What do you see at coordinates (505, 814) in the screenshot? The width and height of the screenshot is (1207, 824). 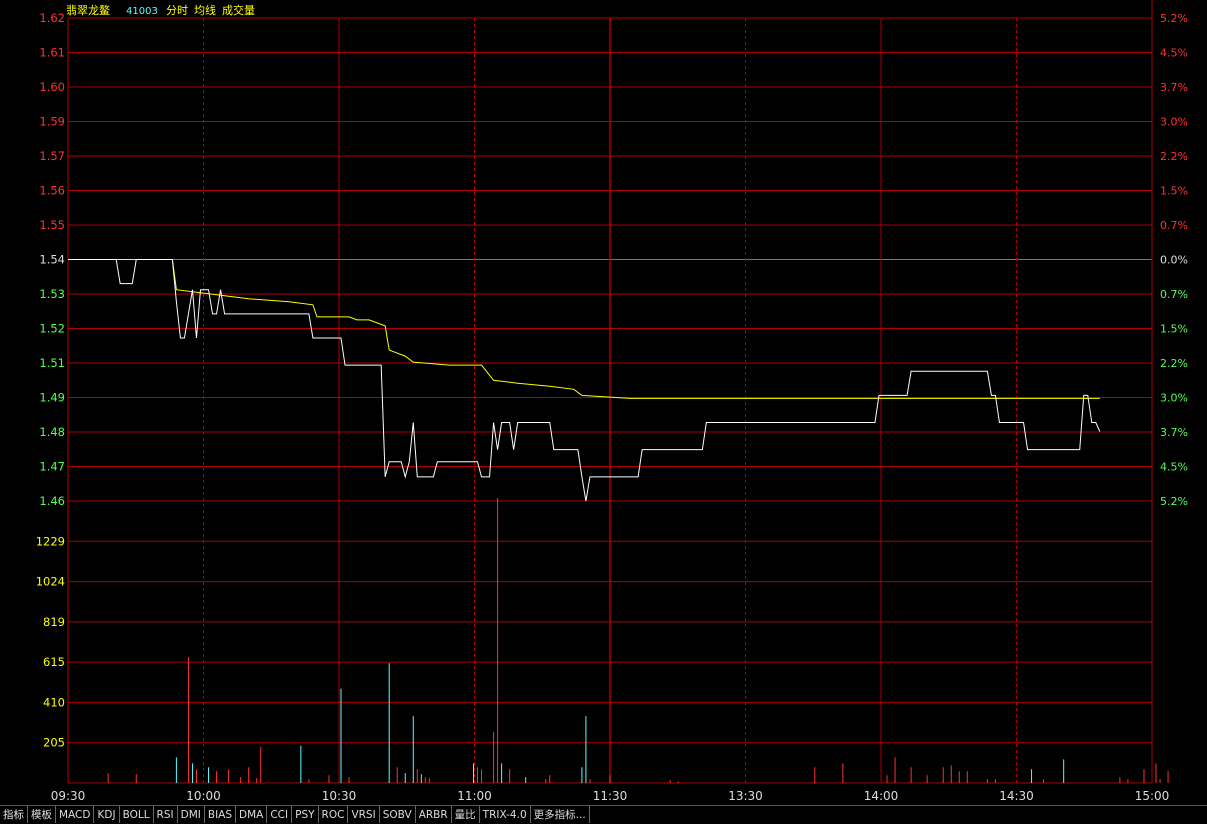 I see `tab-trix-4-0: TRIX-4.0` at bounding box center [505, 814].